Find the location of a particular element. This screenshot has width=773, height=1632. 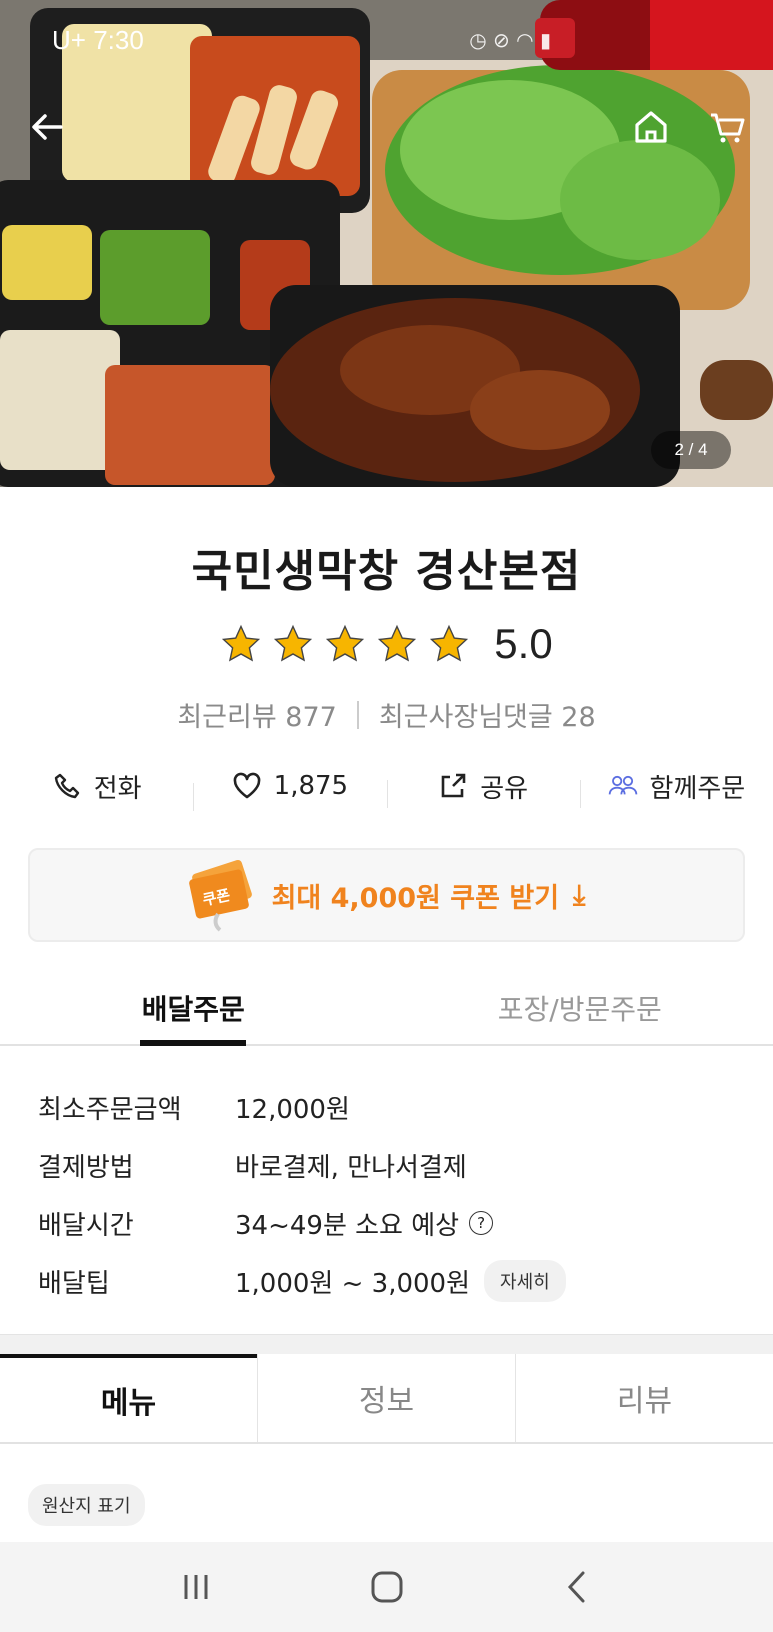

recent-apps-icon is located at coordinates (196, 1587).